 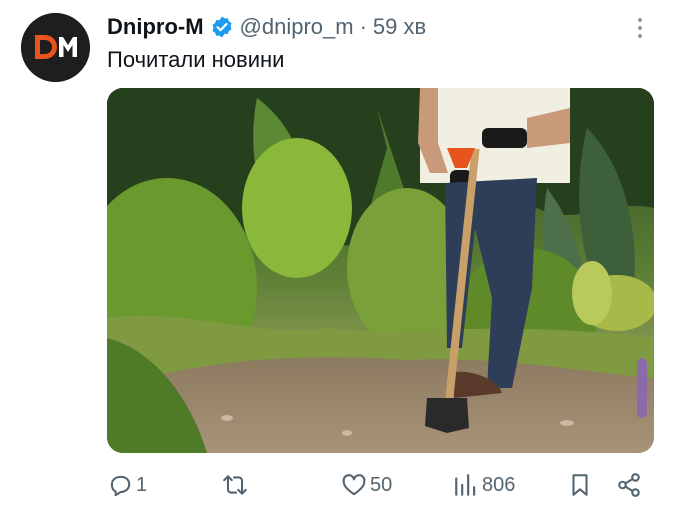 I want to click on retweet-button, so click(x=236, y=485).